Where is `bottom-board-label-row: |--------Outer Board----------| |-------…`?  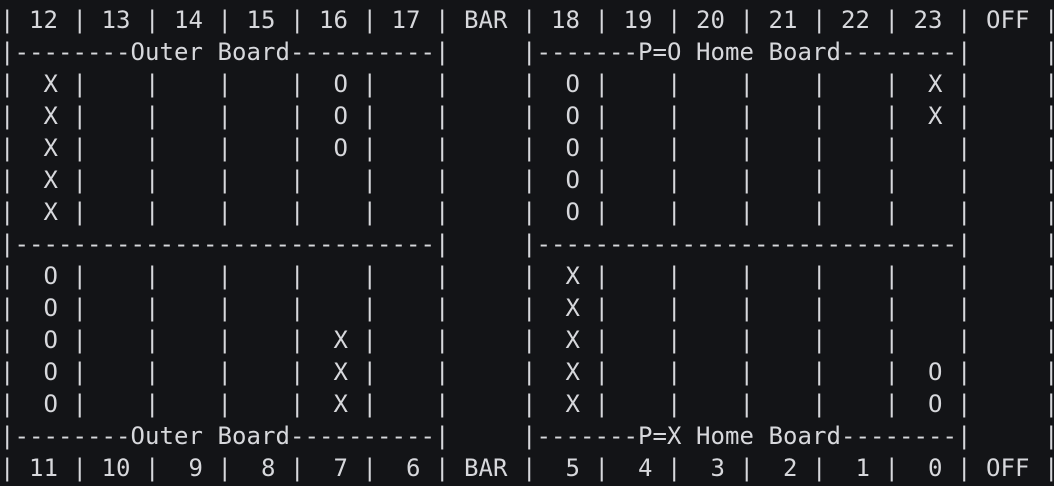
bottom-board-label-row: |--------Outer Board----------| |-------… is located at coordinates (527, 436).